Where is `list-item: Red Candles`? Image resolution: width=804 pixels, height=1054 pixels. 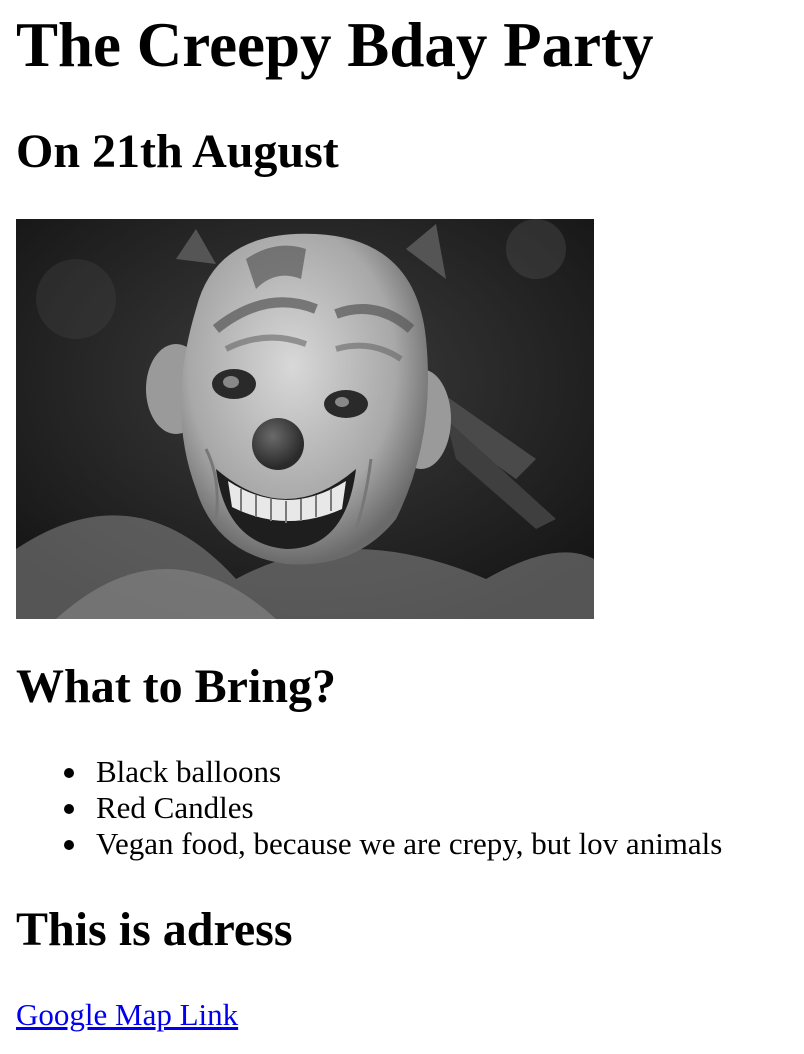
list-item: Red Candles is located at coordinates (392, 808).